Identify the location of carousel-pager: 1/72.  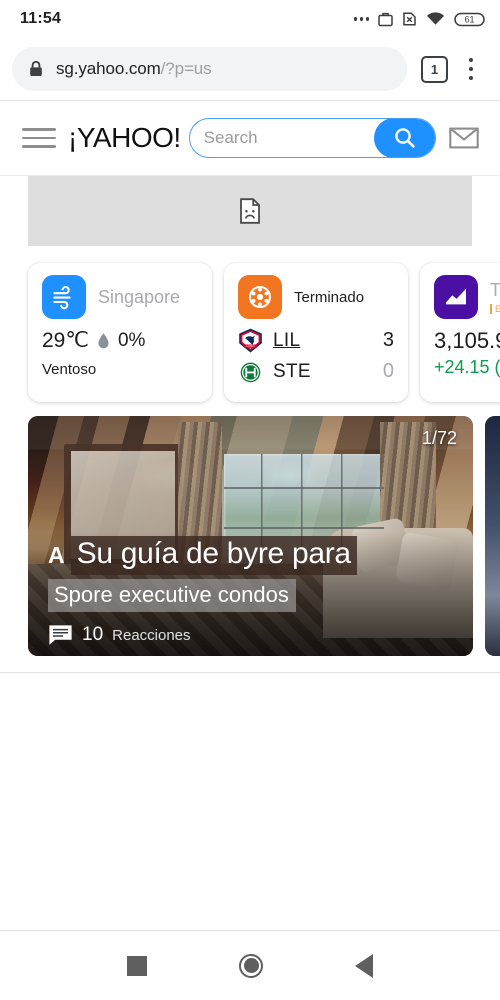
(439, 438).